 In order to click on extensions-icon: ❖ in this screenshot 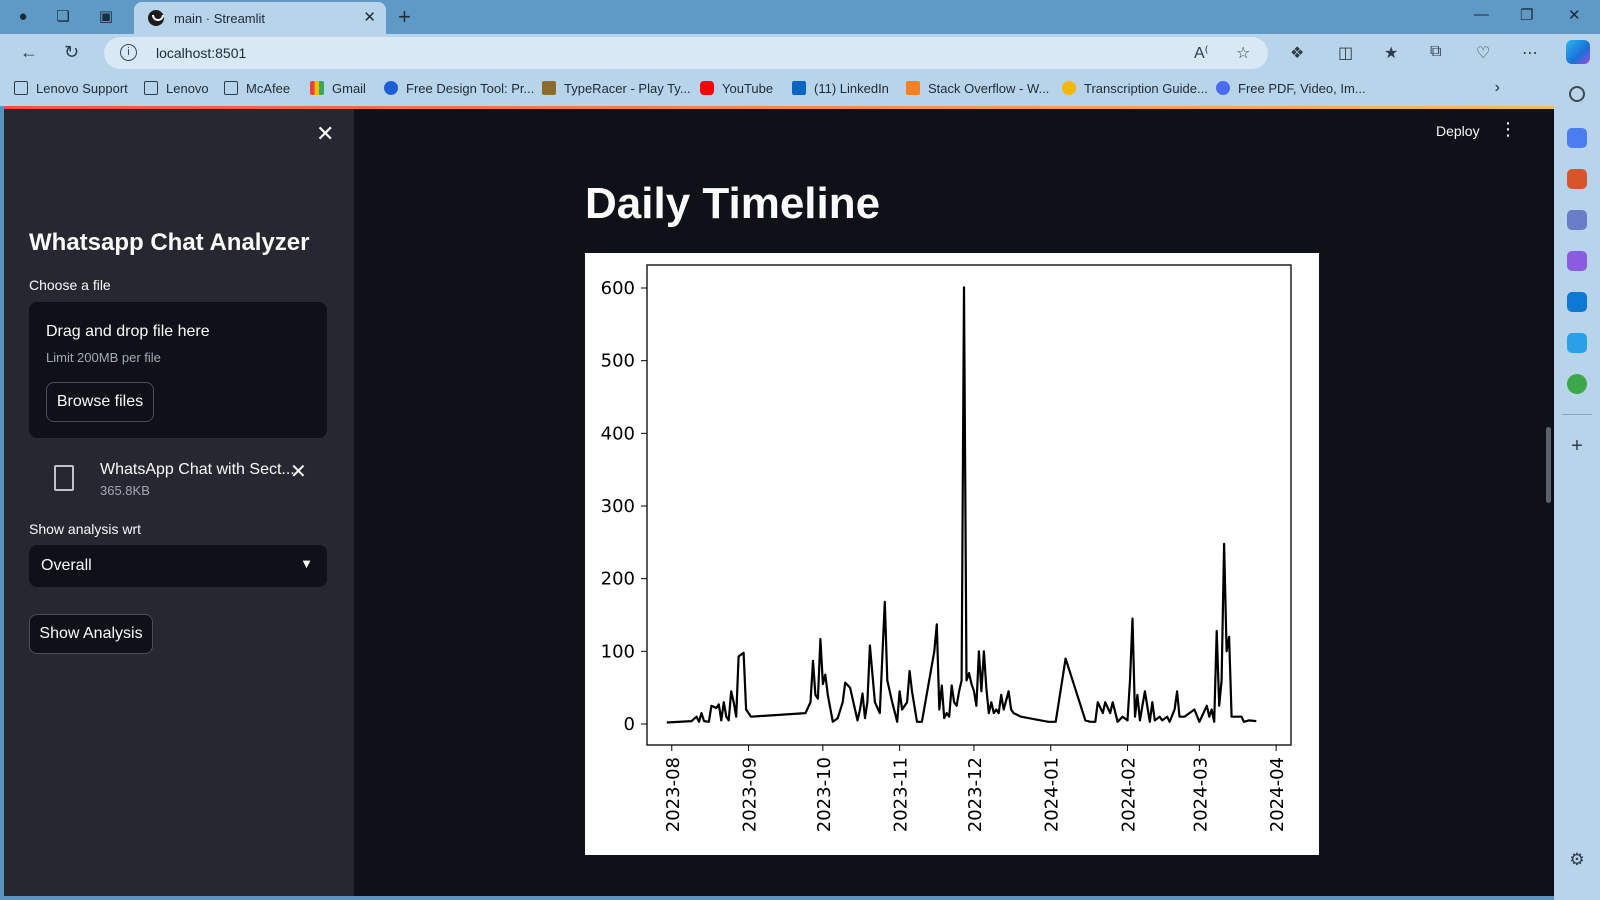, I will do `click(1297, 53)`.